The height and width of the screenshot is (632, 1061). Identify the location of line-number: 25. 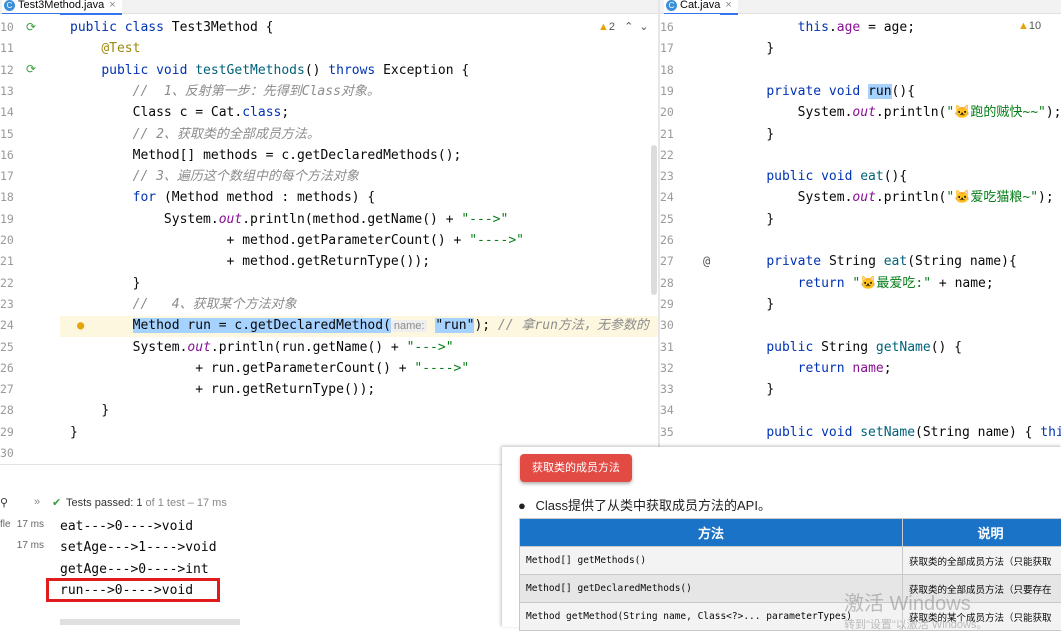
(7, 347).